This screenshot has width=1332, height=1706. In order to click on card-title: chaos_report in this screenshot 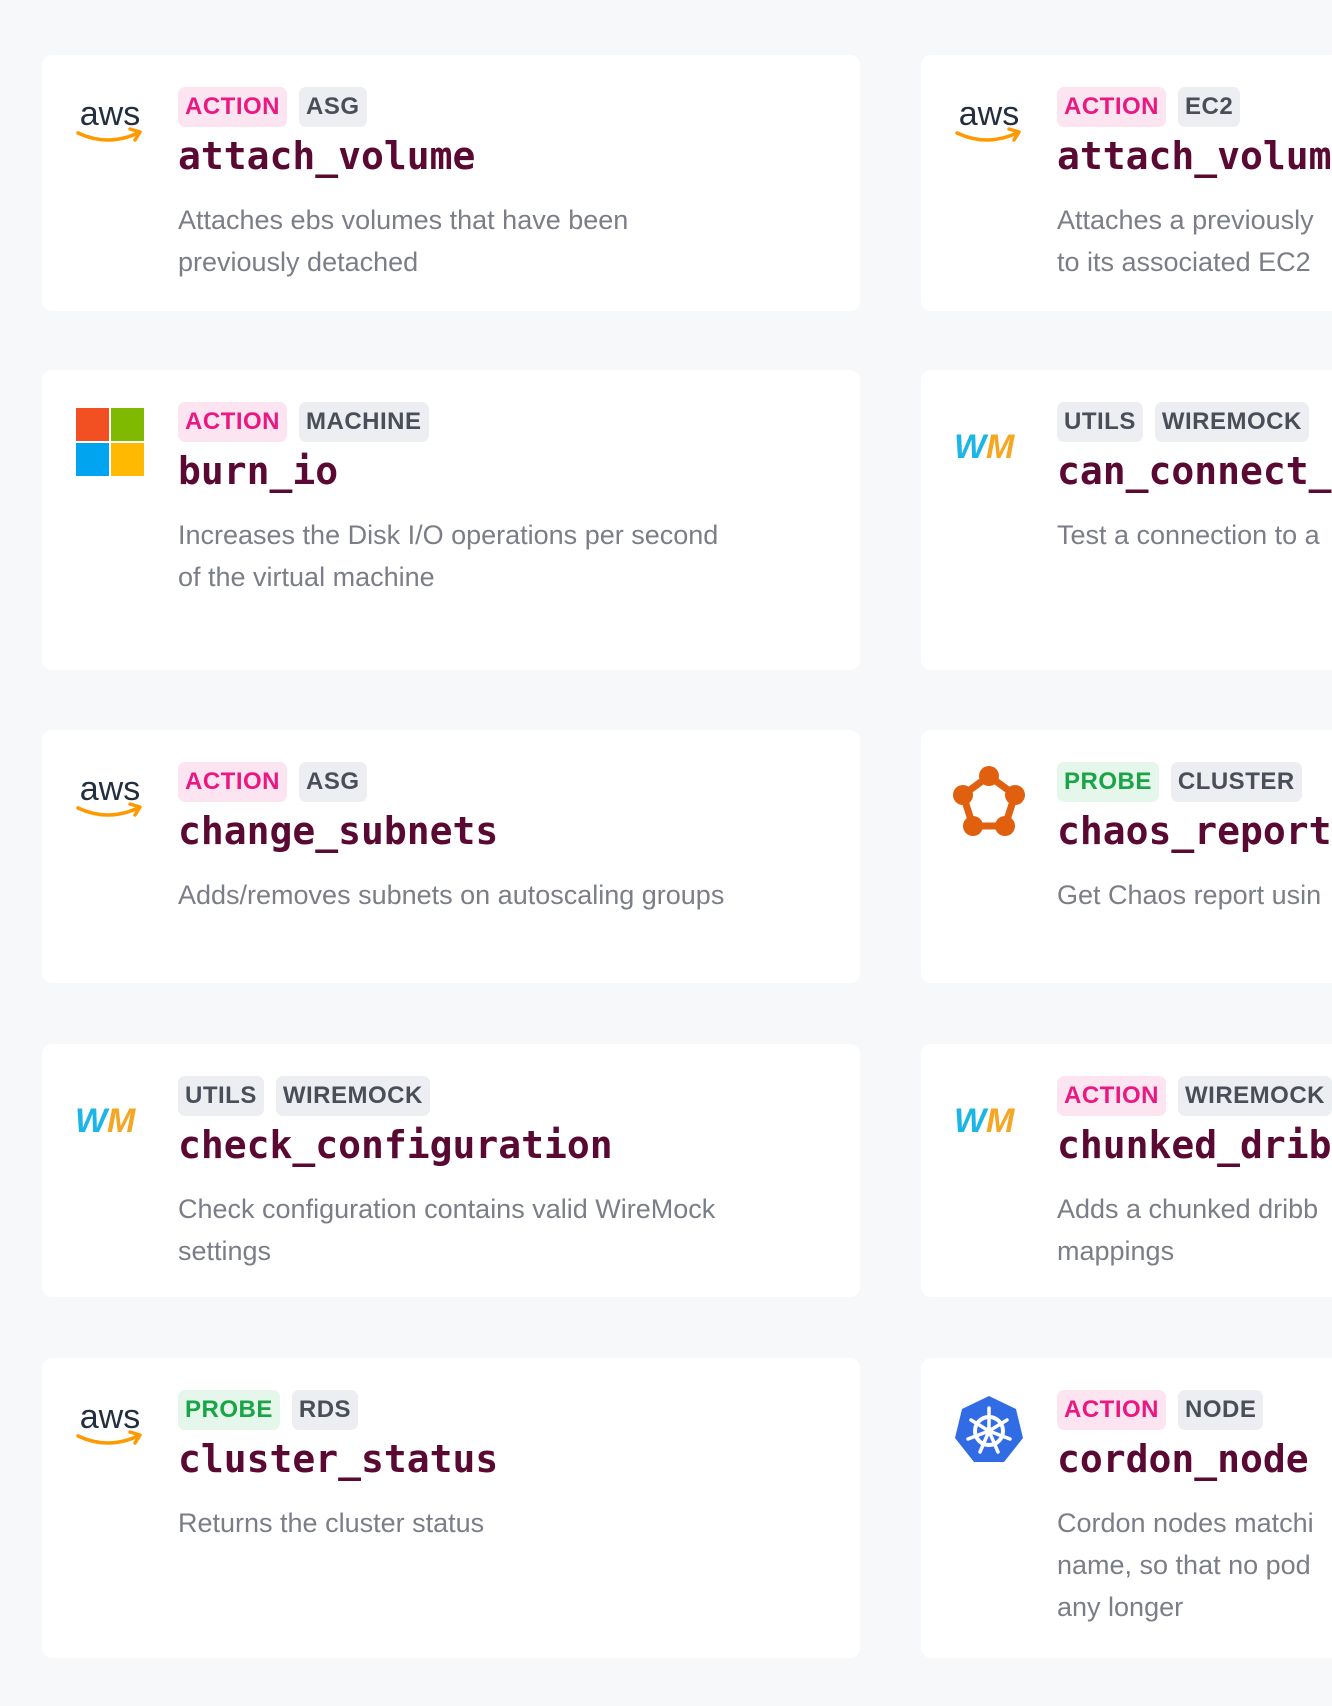, I will do `click(1194, 831)`.